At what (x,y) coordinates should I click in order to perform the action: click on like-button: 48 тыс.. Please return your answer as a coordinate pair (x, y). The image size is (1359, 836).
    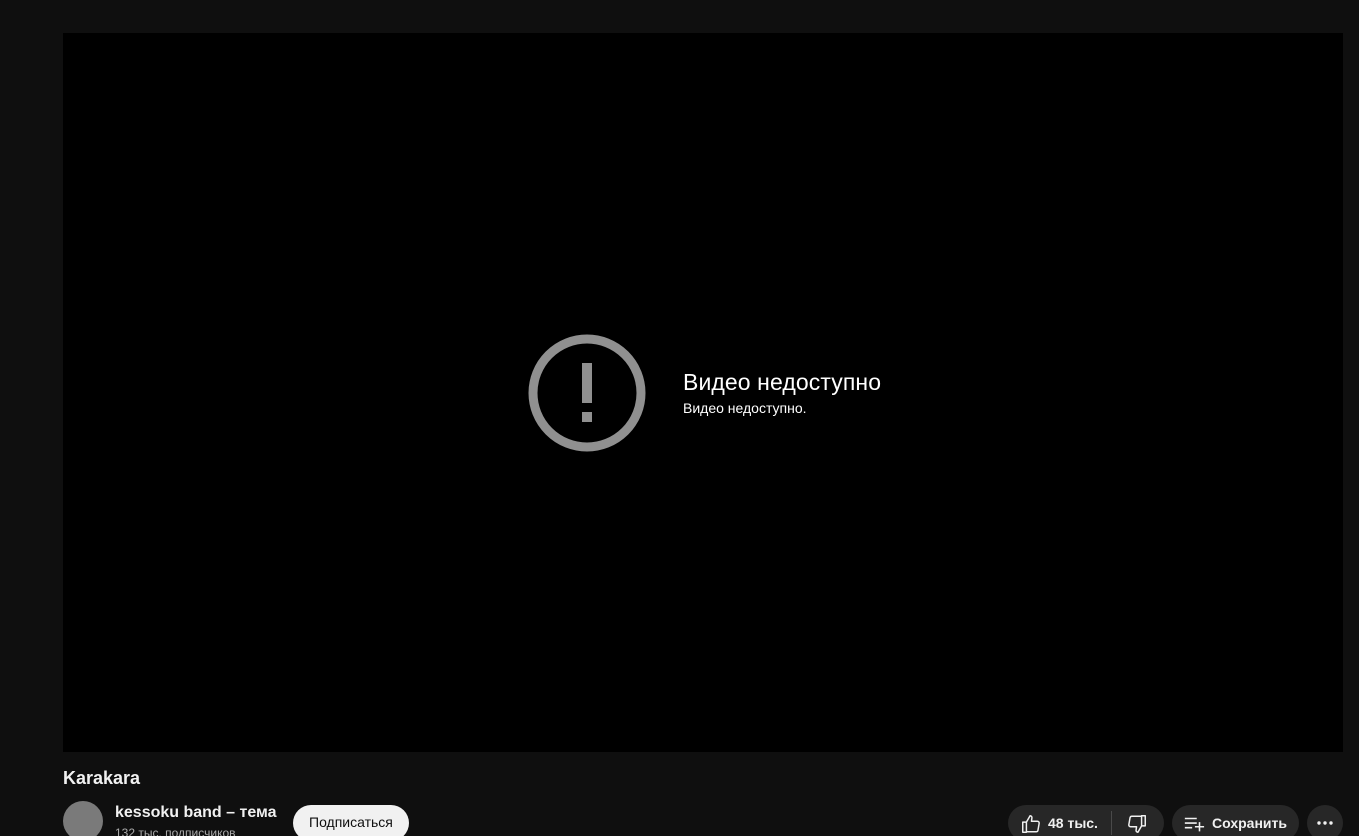
    Looking at the image, I should click on (1060, 820).